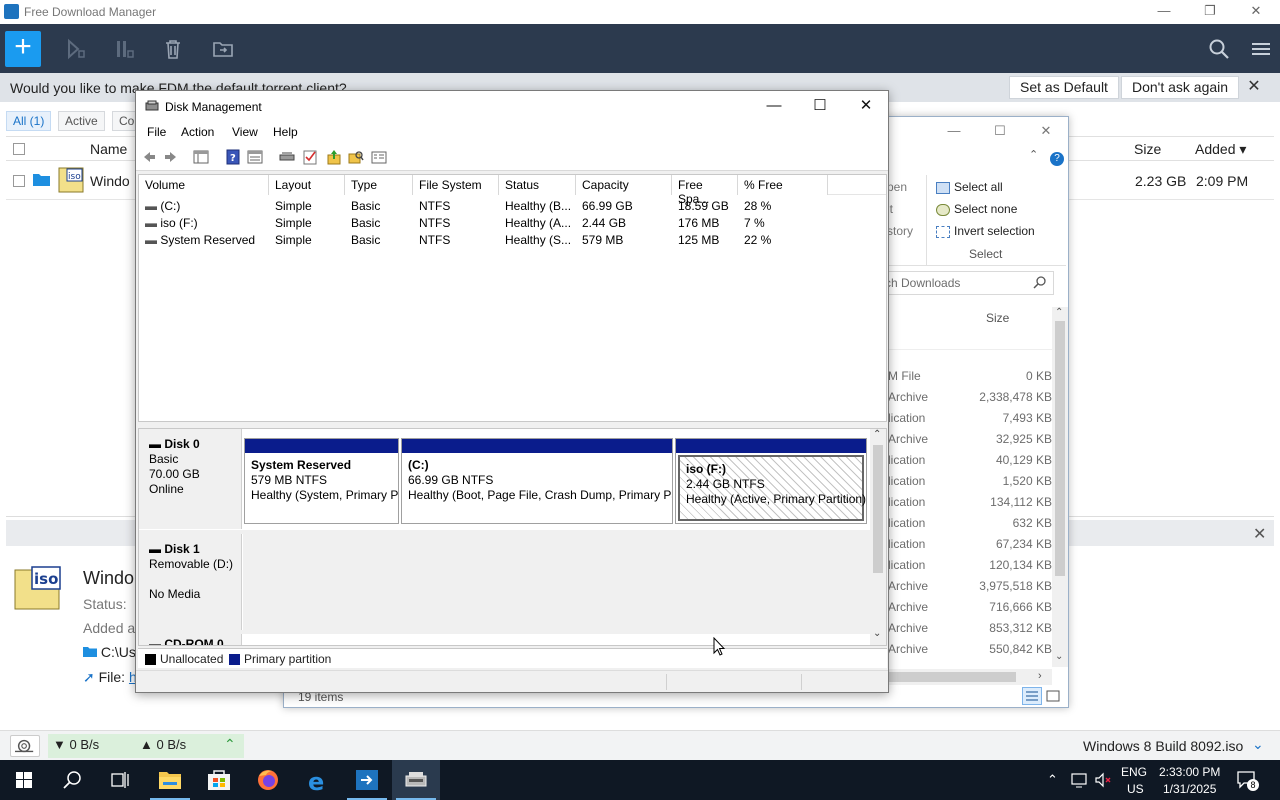 The image size is (1280, 800). What do you see at coordinates (201, 157) in the screenshot?
I see `console-tree-icon` at bounding box center [201, 157].